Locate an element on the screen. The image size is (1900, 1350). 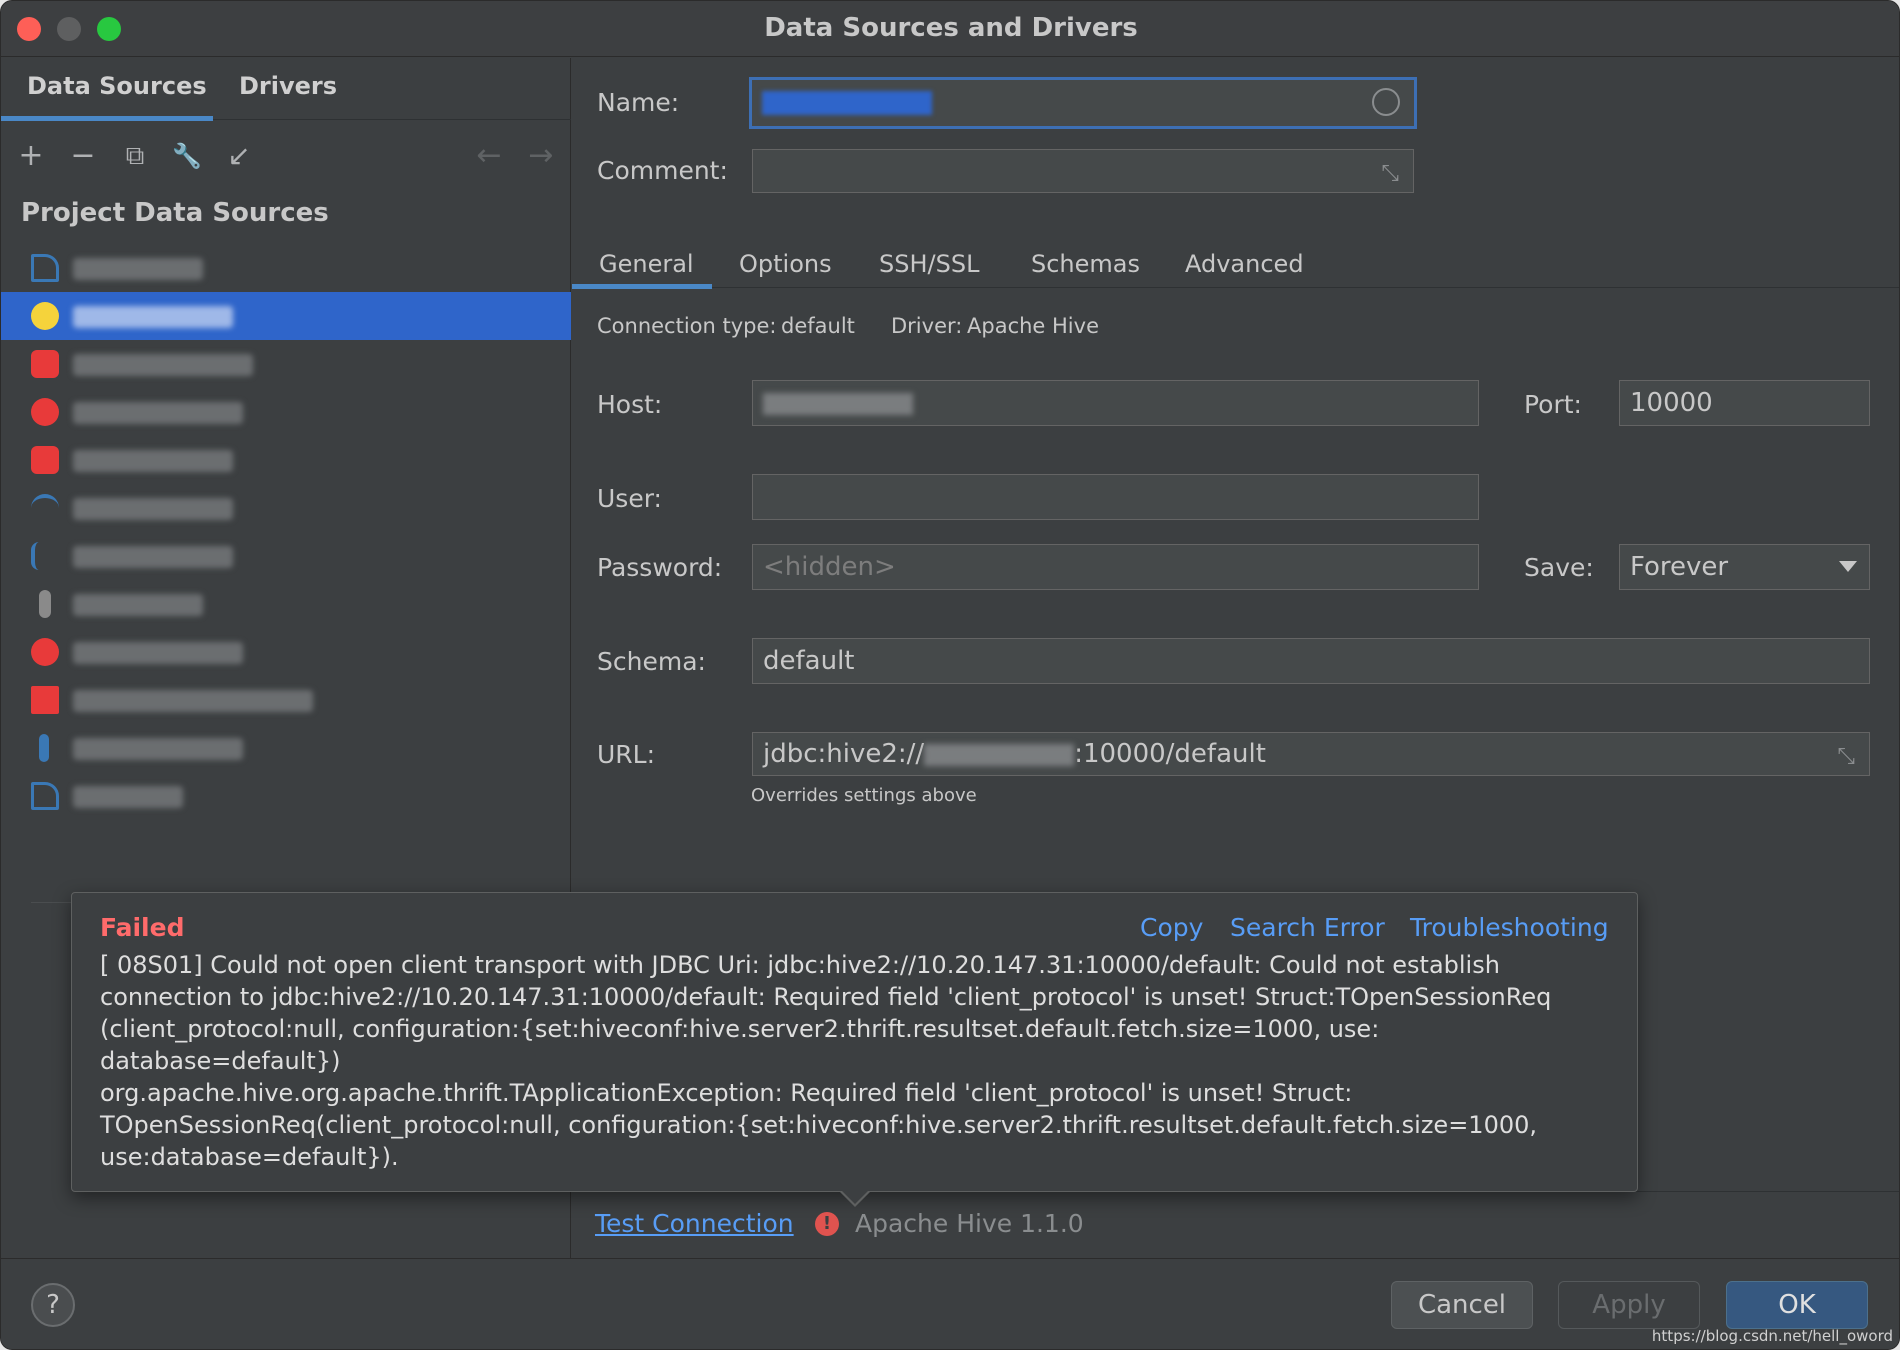
password-placeholder: <hidden> is located at coordinates (829, 567).